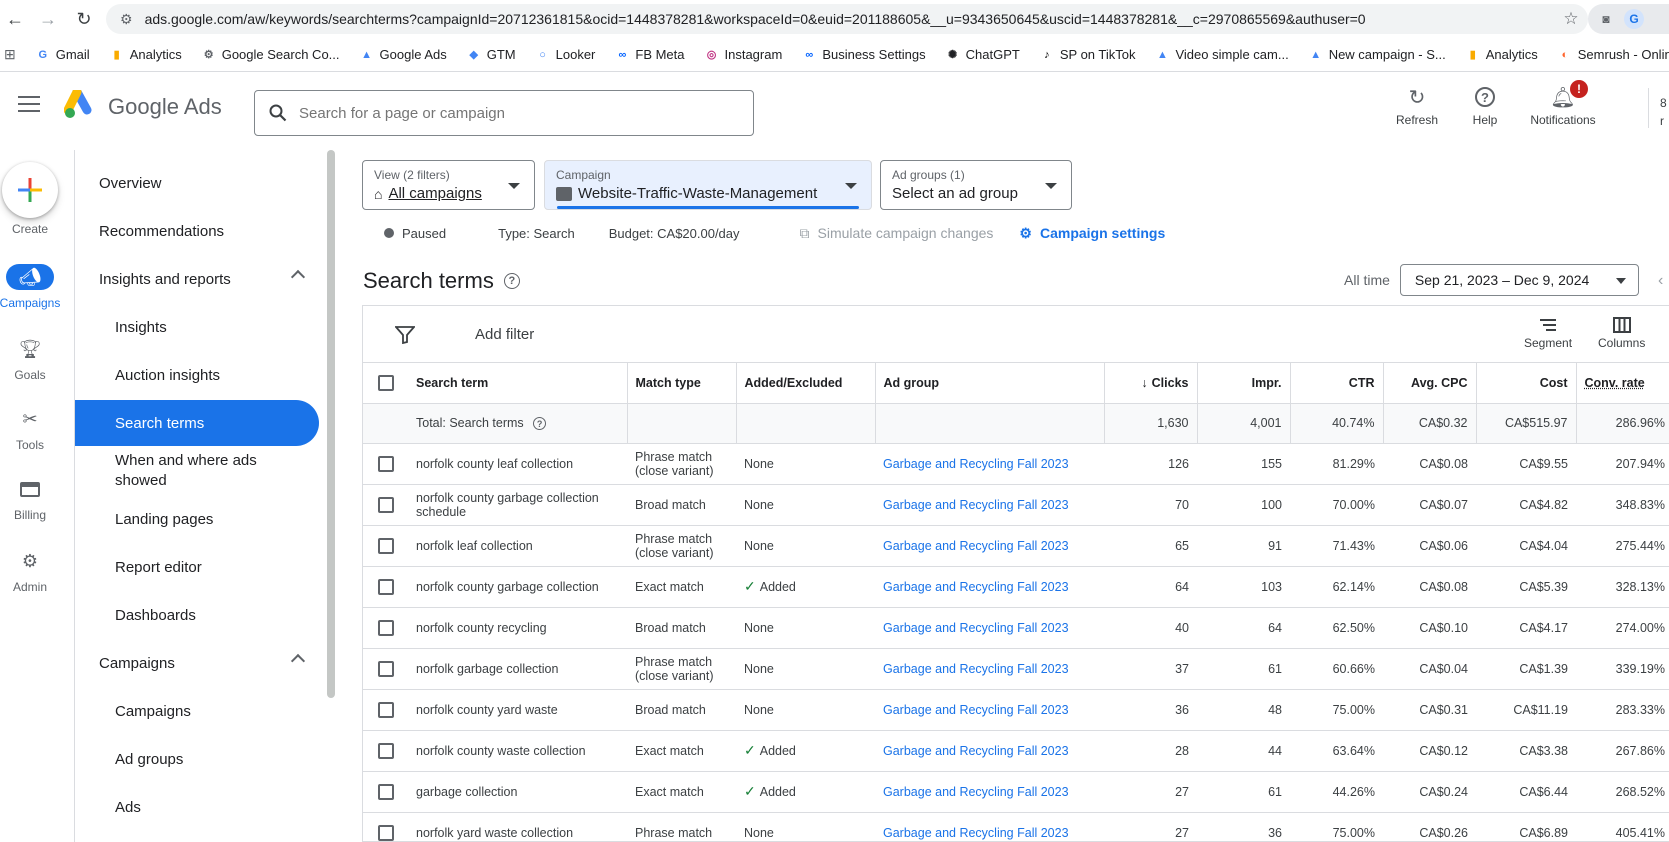 The image size is (1669, 842). Describe the element at coordinates (863, 54) in the screenshot. I see `bookmark-business-settings: ∞ Business Settings` at that location.